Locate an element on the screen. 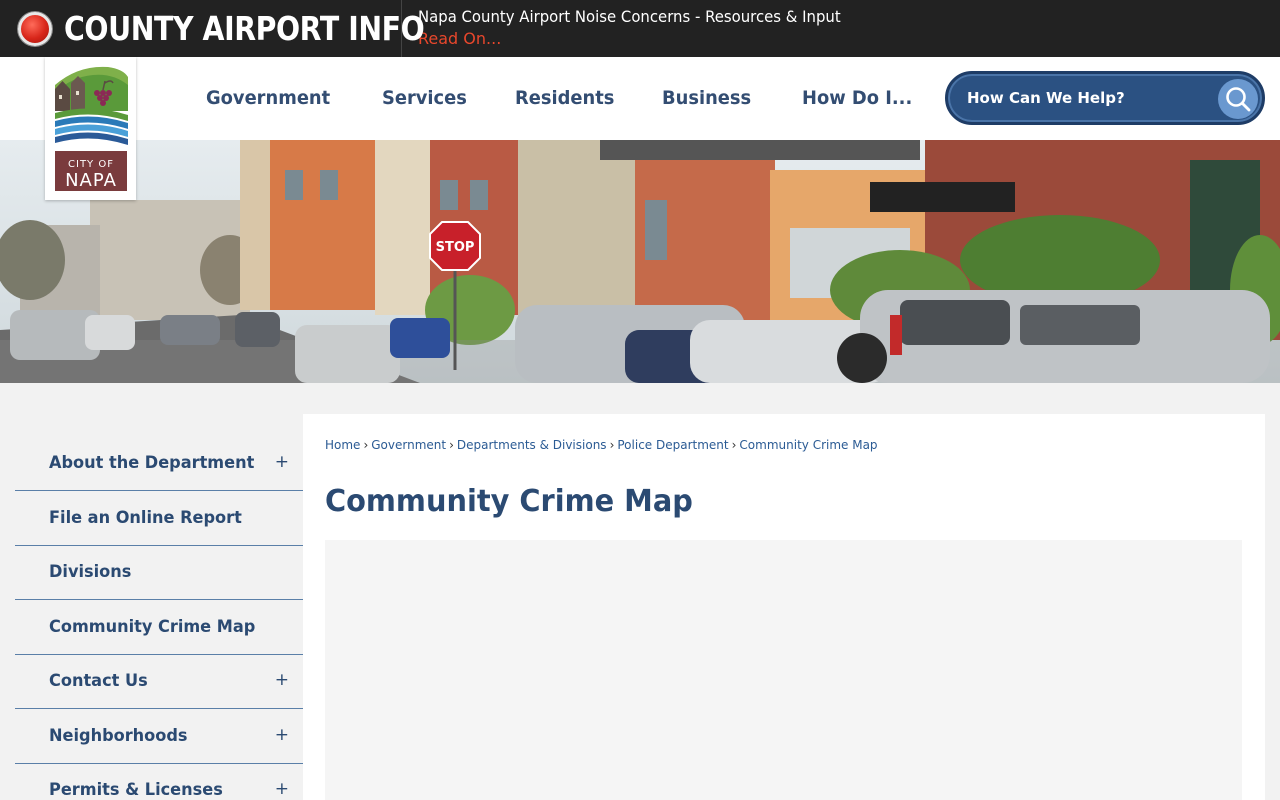  nav-services: Services is located at coordinates (424, 98).